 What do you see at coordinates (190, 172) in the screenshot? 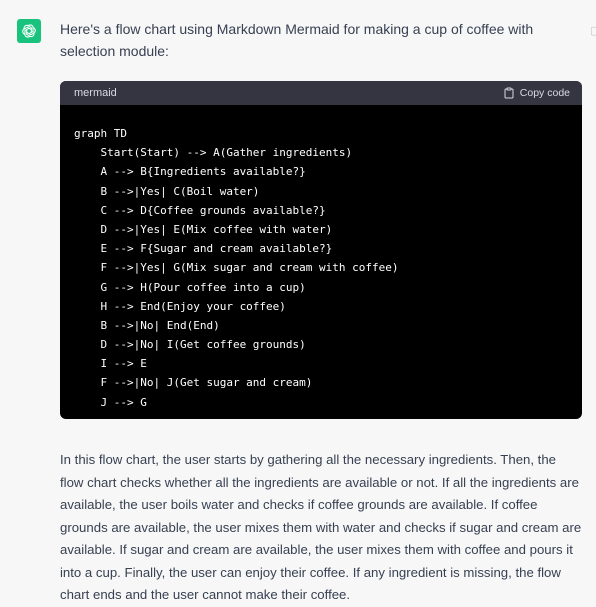
I see `code-line: A --> B{Ingredients available?}` at bounding box center [190, 172].